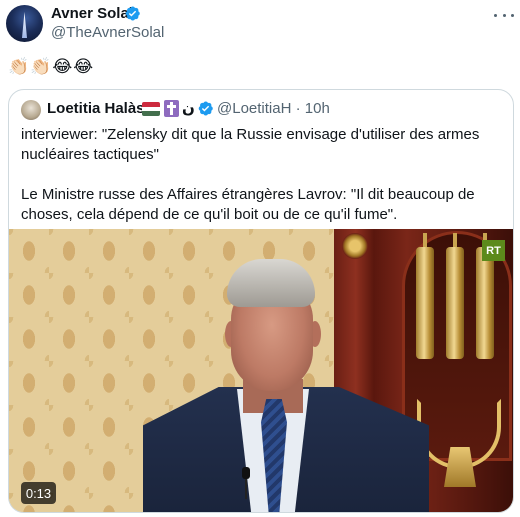  What do you see at coordinates (246, 483) in the screenshot?
I see `microphone-icon` at bounding box center [246, 483].